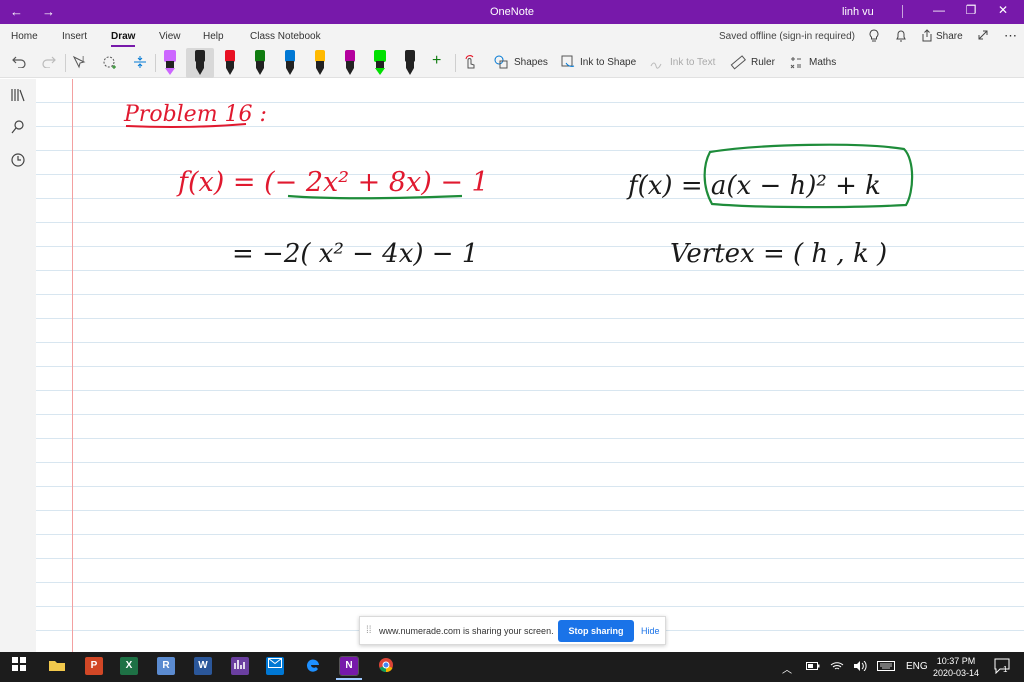 The image size is (1024, 682). I want to click on notifications-icon: 1, so click(1003, 667).